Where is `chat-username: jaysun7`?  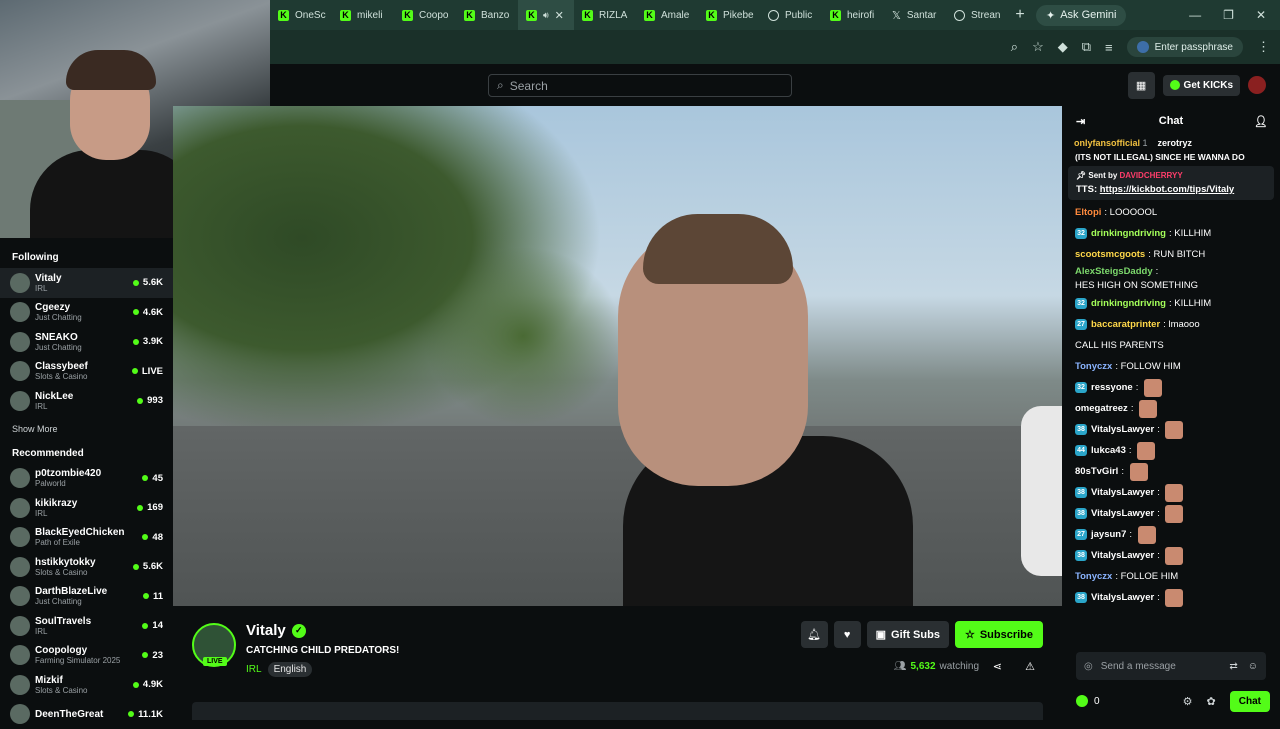
chat-username: jaysun7 is located at coordinates (1108, 535).